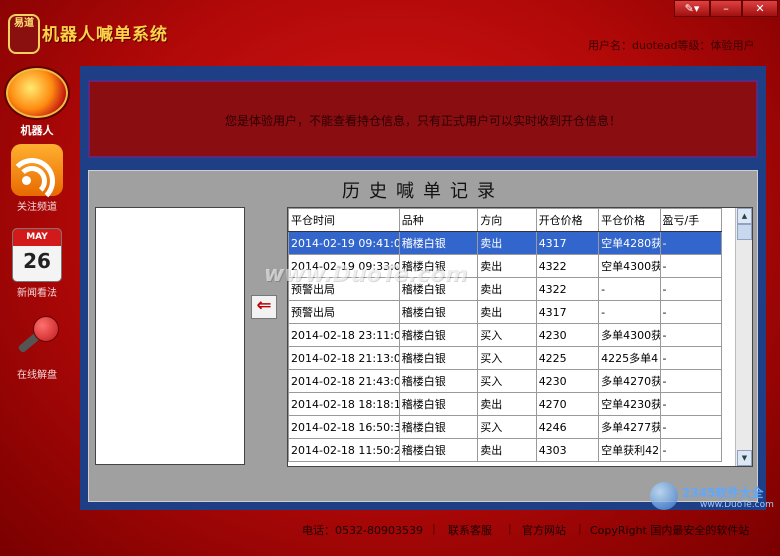 This screenshot has width=780, height=556. Describe the element at coordinates (344, 243) in the screenshot. I see `table-cell: 2014-02-19 09:41:00` at that location.